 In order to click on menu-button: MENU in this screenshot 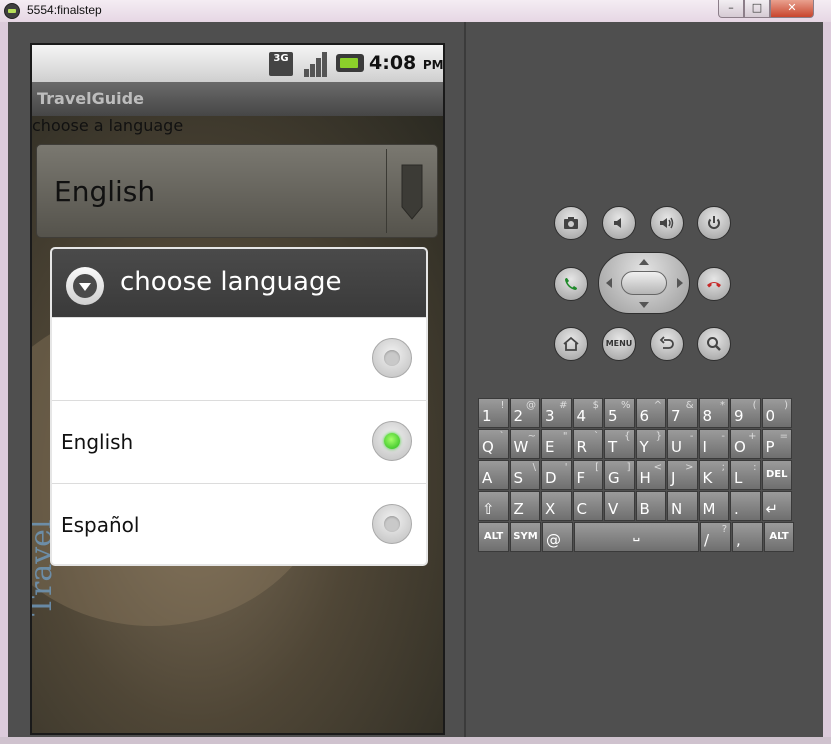, I will do `click(619, 344)`.